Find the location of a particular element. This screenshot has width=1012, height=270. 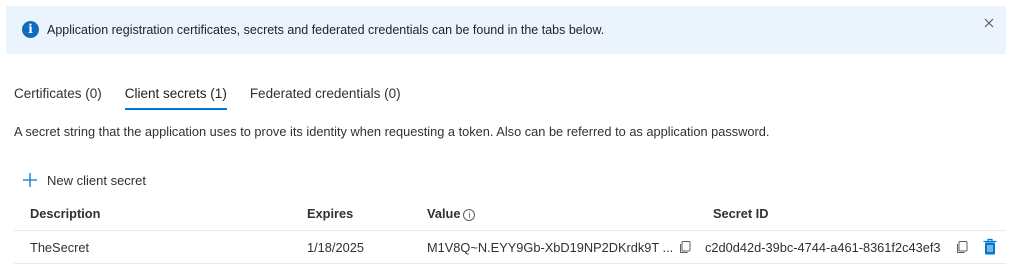

delete-icon is located at coordinates (990, 247).